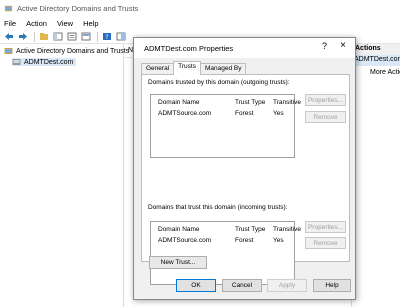  Describe the element at coordinates (8, 8) in the screenshot. I see `domains-trusts-app-icon` at that location.